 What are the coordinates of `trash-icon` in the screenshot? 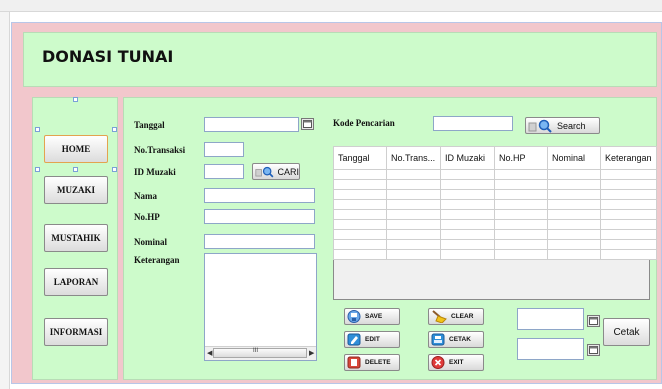 It's located at (354, 362).